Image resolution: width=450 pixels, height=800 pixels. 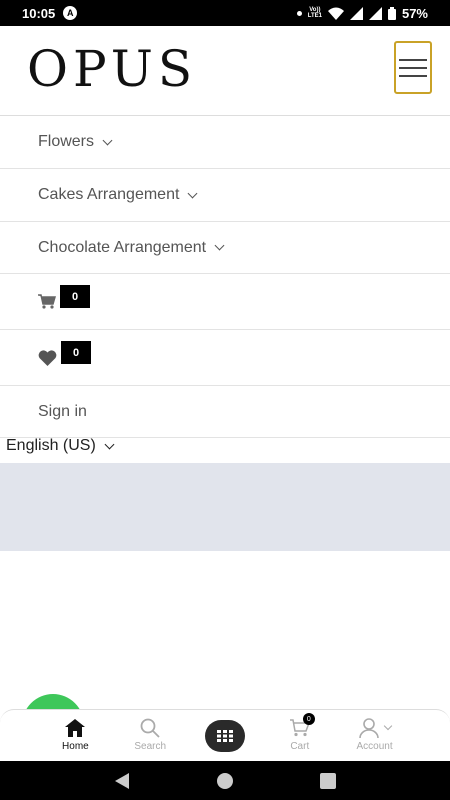 I want to click on nav-account-label: Account, so click(x=374, y=746).